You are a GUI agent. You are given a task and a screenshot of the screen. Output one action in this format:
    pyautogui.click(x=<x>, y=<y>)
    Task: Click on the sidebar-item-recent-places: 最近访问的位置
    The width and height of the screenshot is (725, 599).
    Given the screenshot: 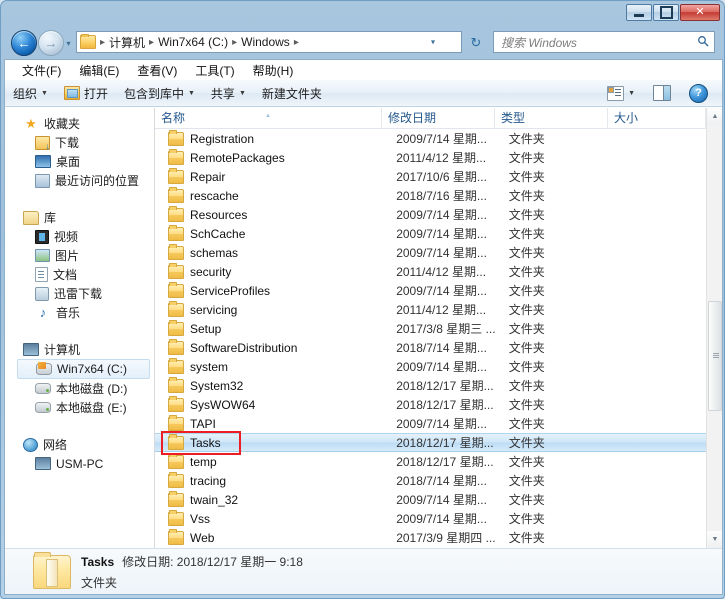 What is the action you would take?
    pyautogui.click(x=79, y=180)
    